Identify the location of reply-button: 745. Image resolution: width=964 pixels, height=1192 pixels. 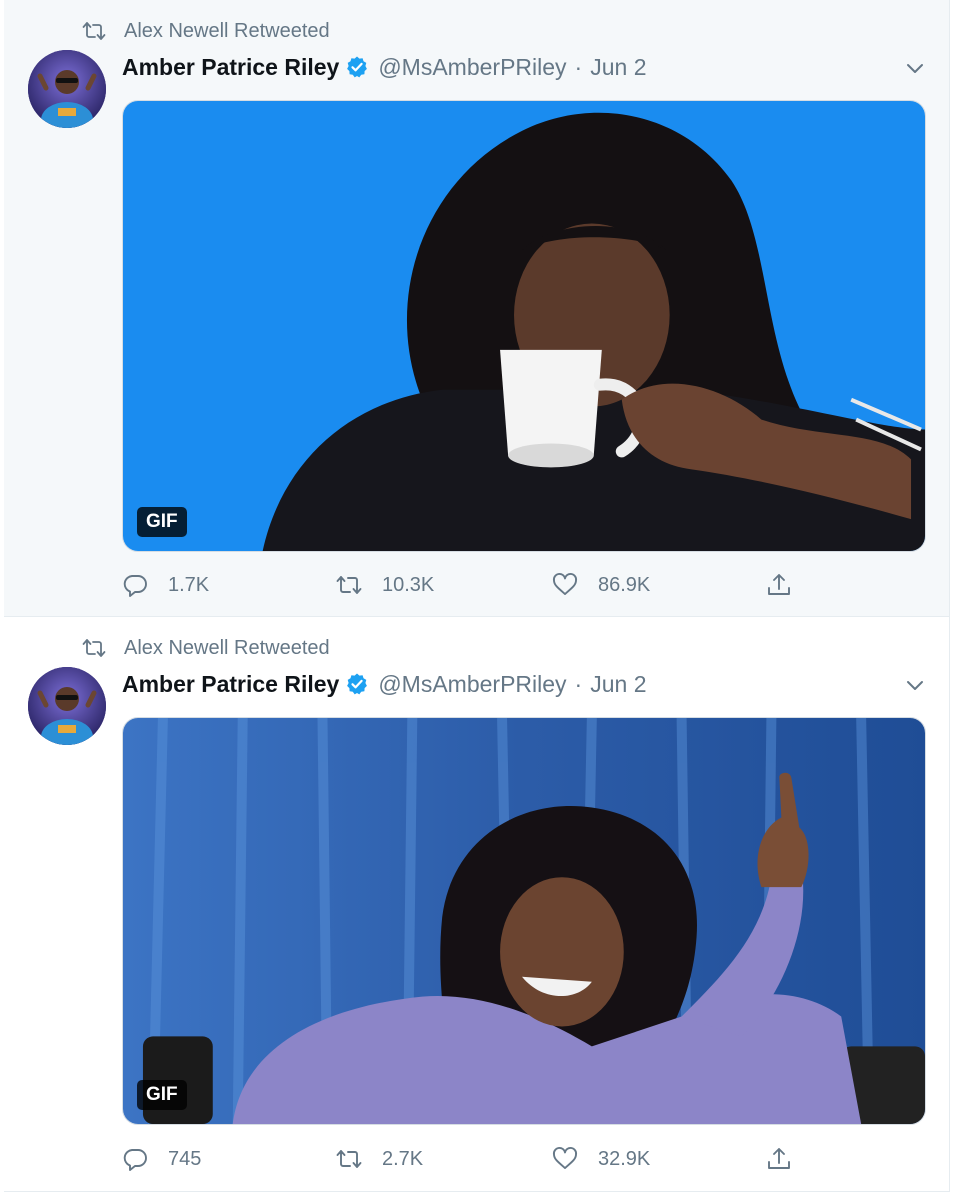
(161, 1159).